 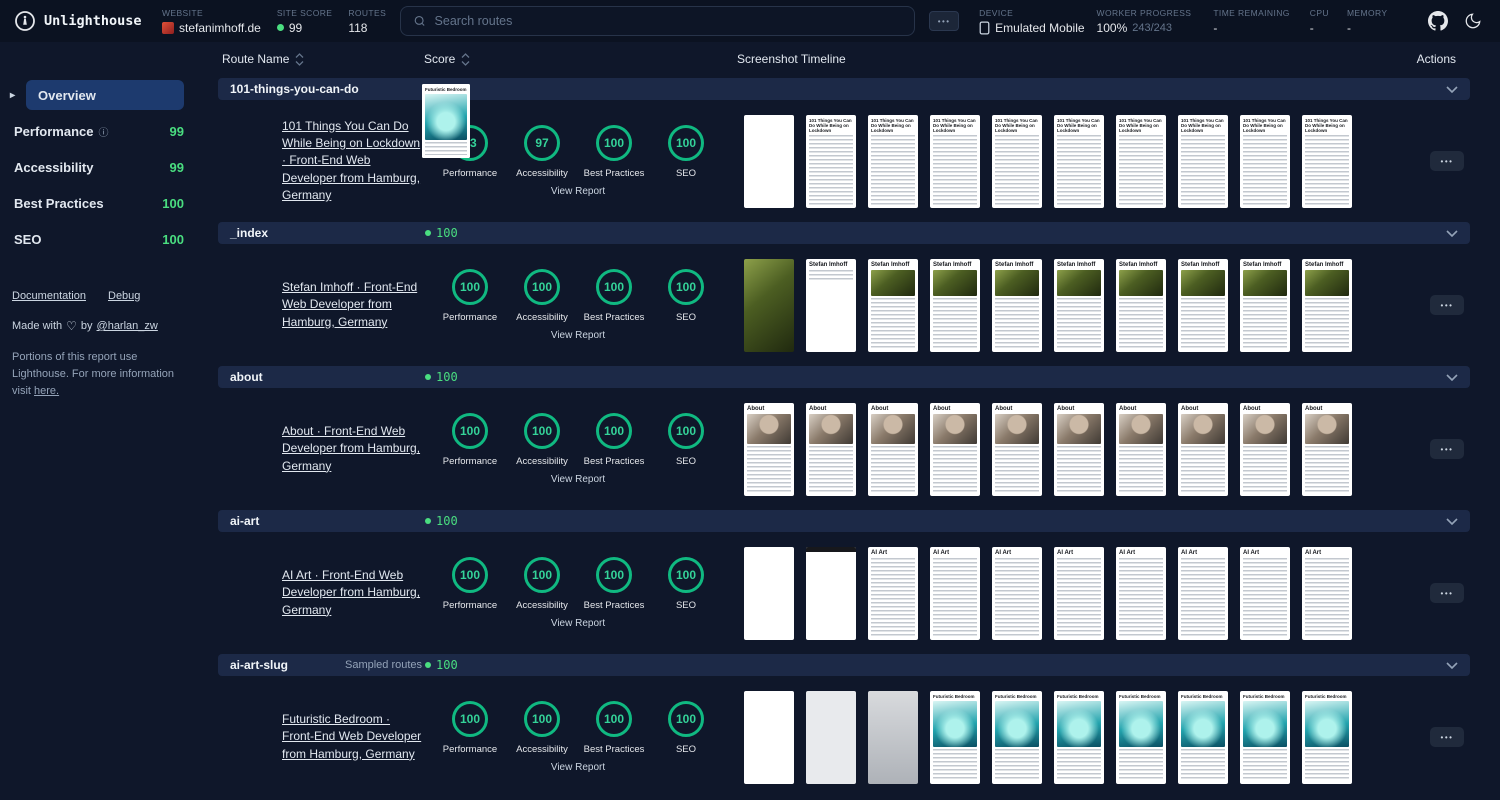 What do you see at coordinates (1017, 323) in the screenshot?
I see `thumb-text-lines` at bounding box center [1017, 323].